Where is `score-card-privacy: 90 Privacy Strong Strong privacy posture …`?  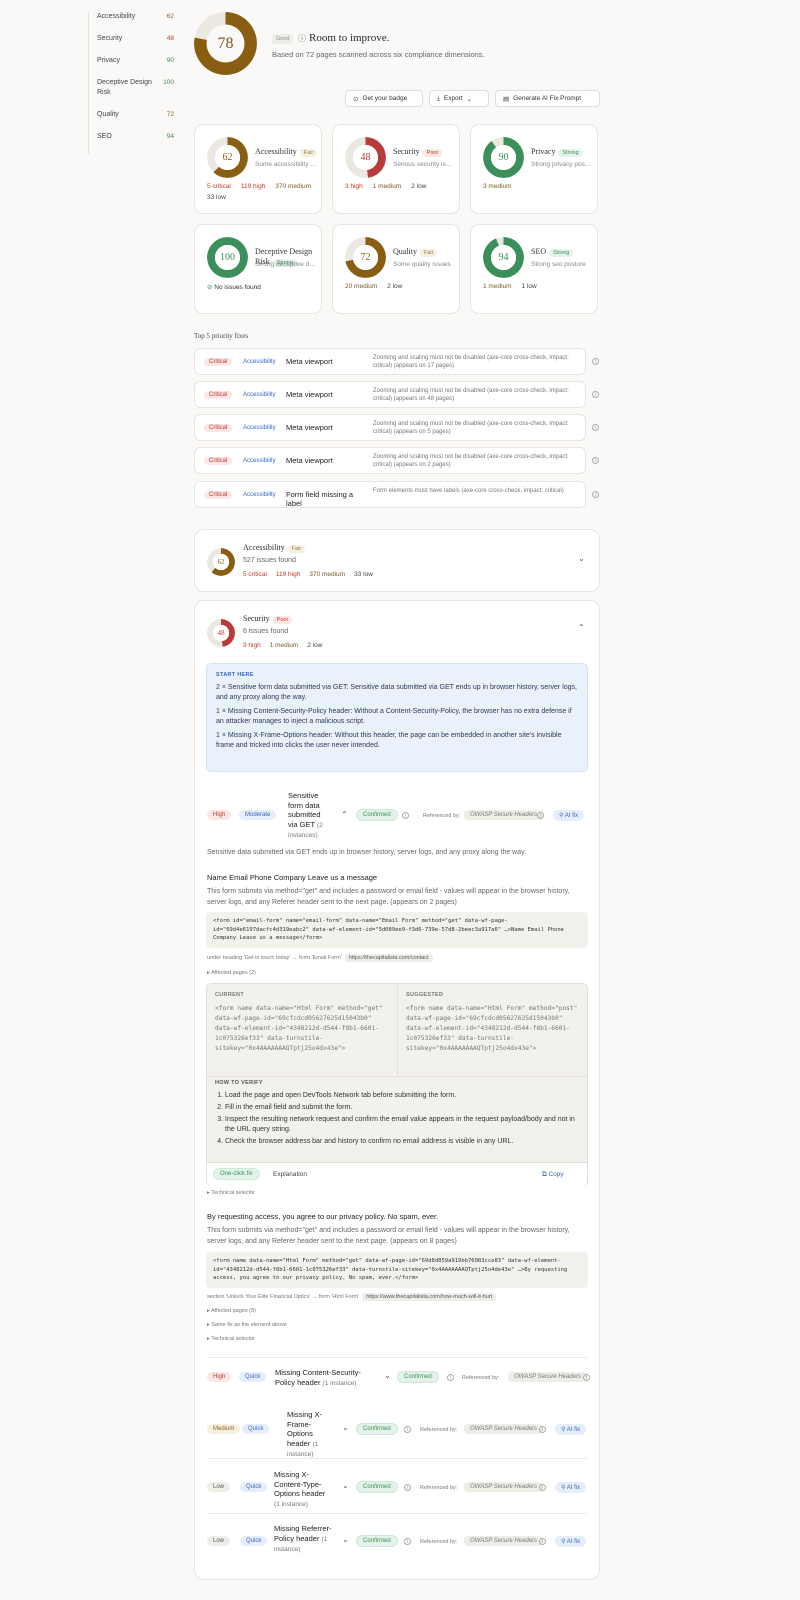
score-card-privacy: 90 Privacy Strong Strong privacy posture … is located at coordinates (534, 169).